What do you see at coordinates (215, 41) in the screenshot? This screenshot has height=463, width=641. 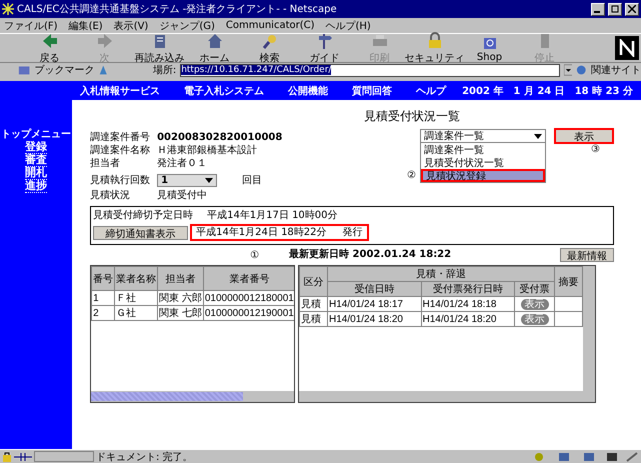 I see `home-icon` at bounding box center [215, 41].